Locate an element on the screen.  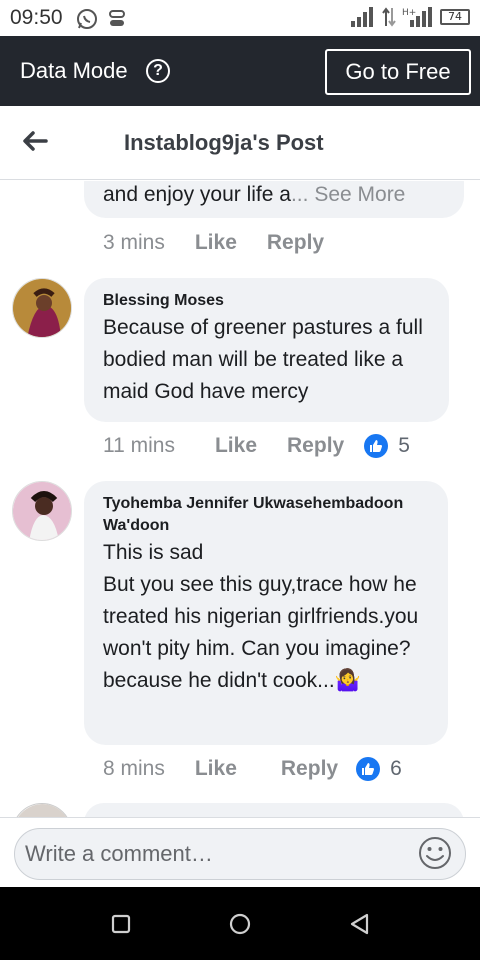
svg-text: H+ is located at coordinates (409, 13).